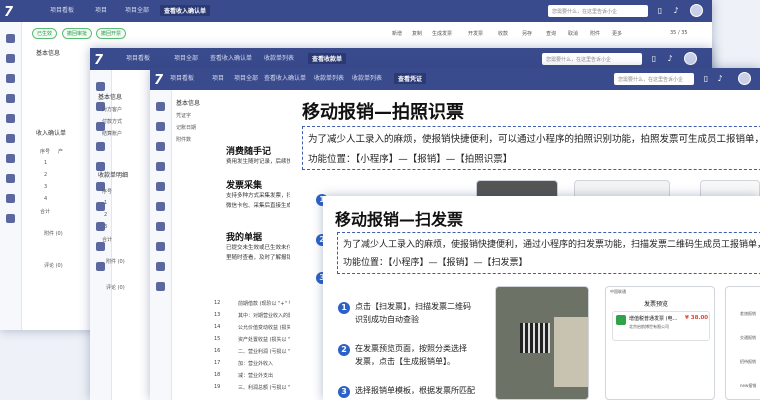 The width and height of the screenshot is (760, 400). I want to click on phone-invoice-preview: 中国联通 发票预览 增值税普通发票 (电… ¥ 38.00 北京启航博世有限公司, so click(660, 343).